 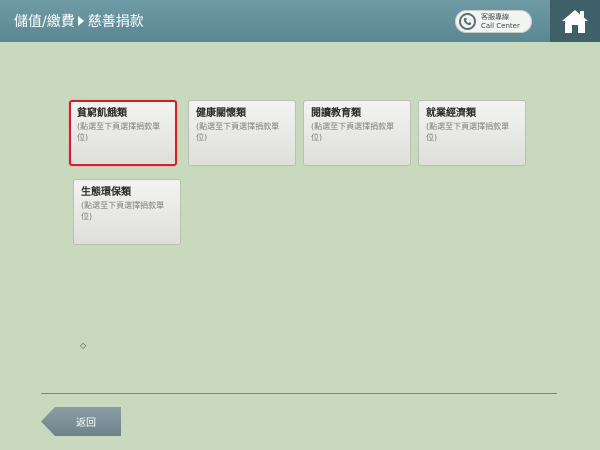 I want to click on top-bar: 儲值/繳費 慈善捐款 客服專線 Call Center, so click(x=300, y=21).